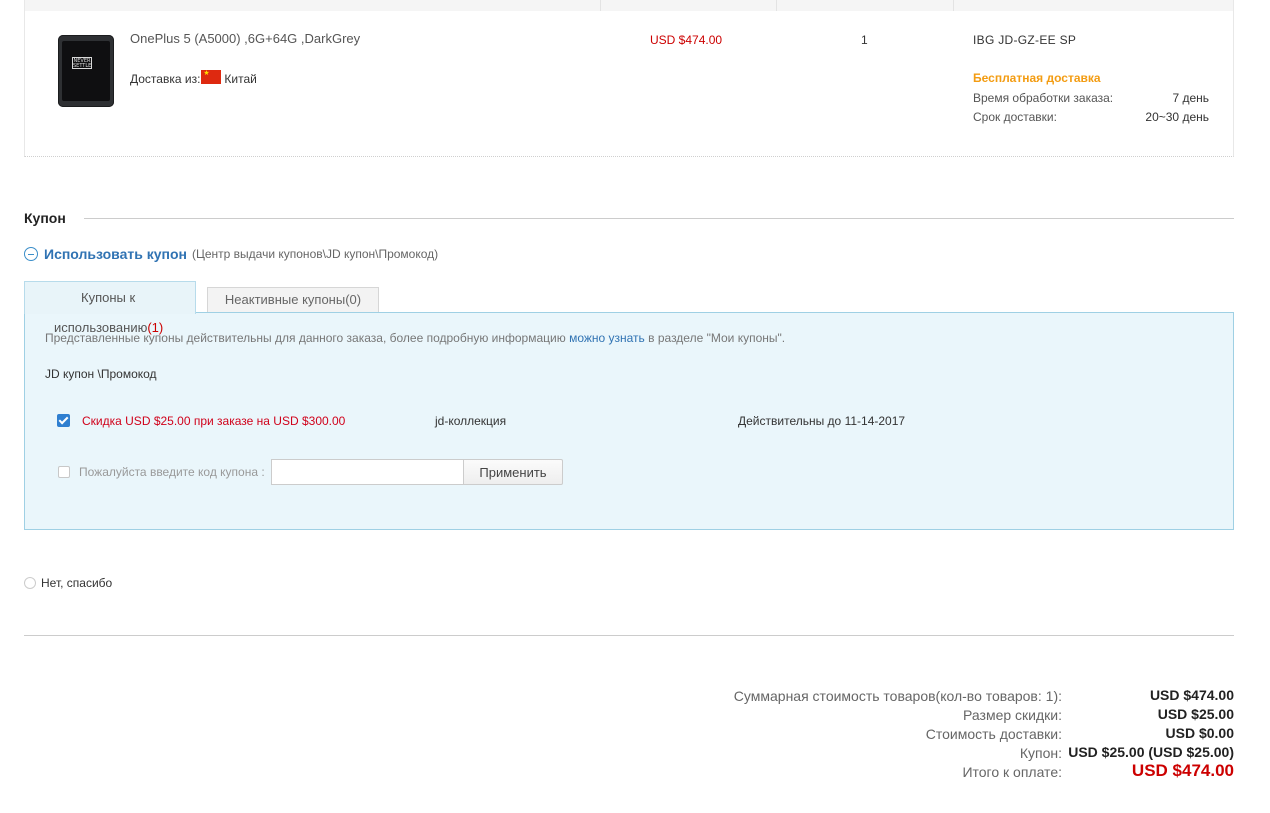 This screenshot has width=1270, height=813. I want to click on phone-screen, so click(86, 71).